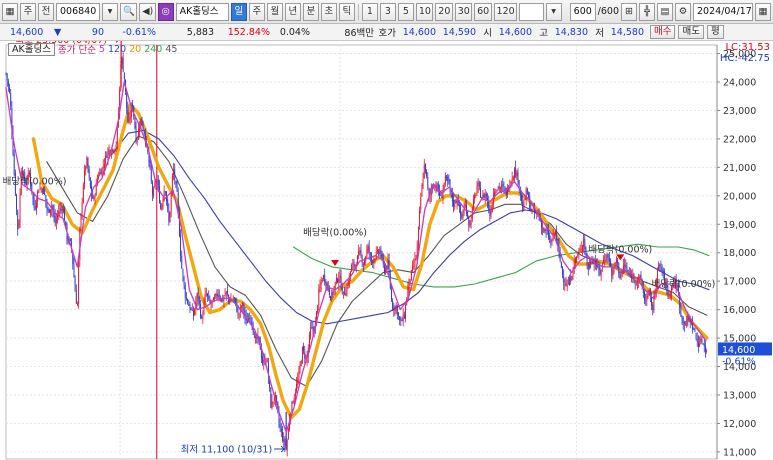  What do you see at coordinates (665, 11) in the screenshot?
I see `save-icon: ▤` at bounding box center [665, 11].